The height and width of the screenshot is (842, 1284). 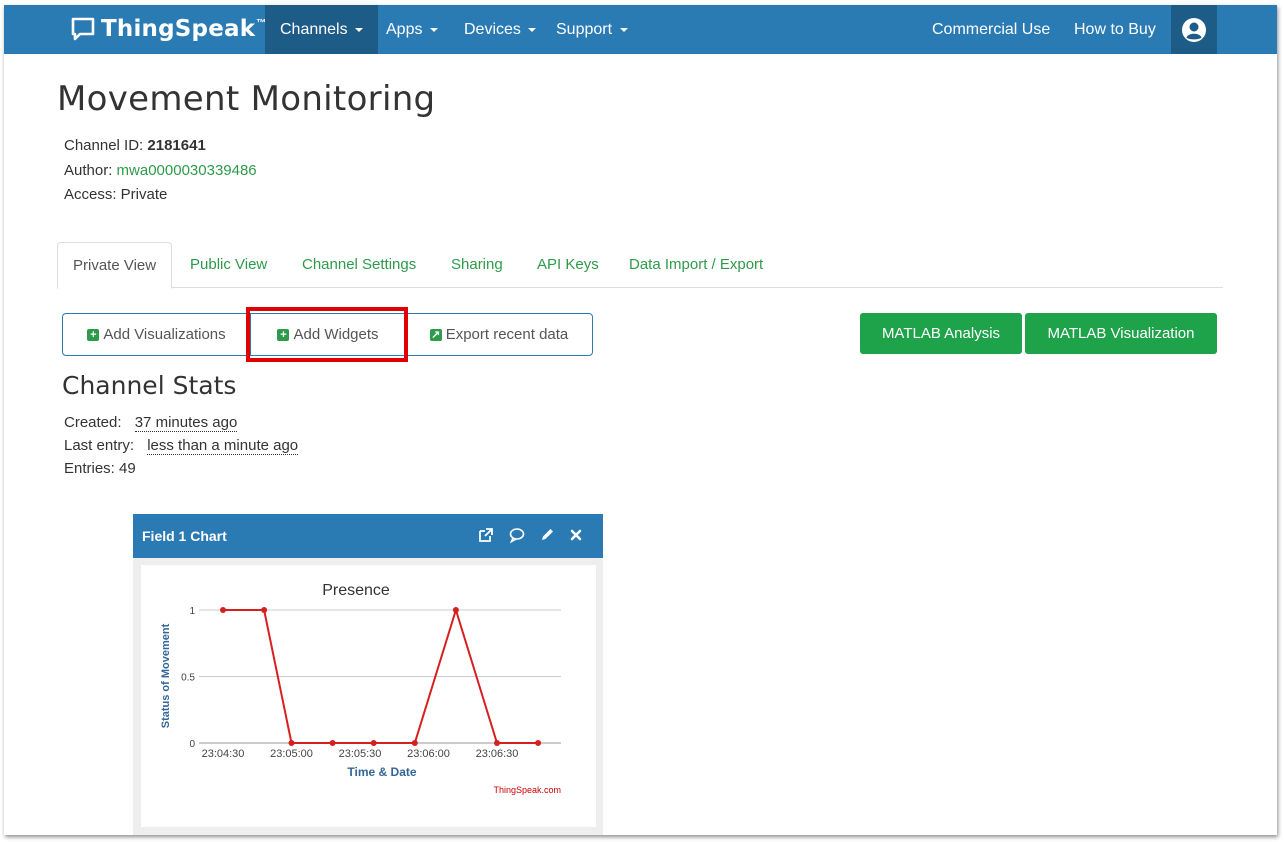 What do you see at coordinates (106, 145) in the screenshot?
I see `channel-id-label: Channel ID:` at bounding box center [106, 145].